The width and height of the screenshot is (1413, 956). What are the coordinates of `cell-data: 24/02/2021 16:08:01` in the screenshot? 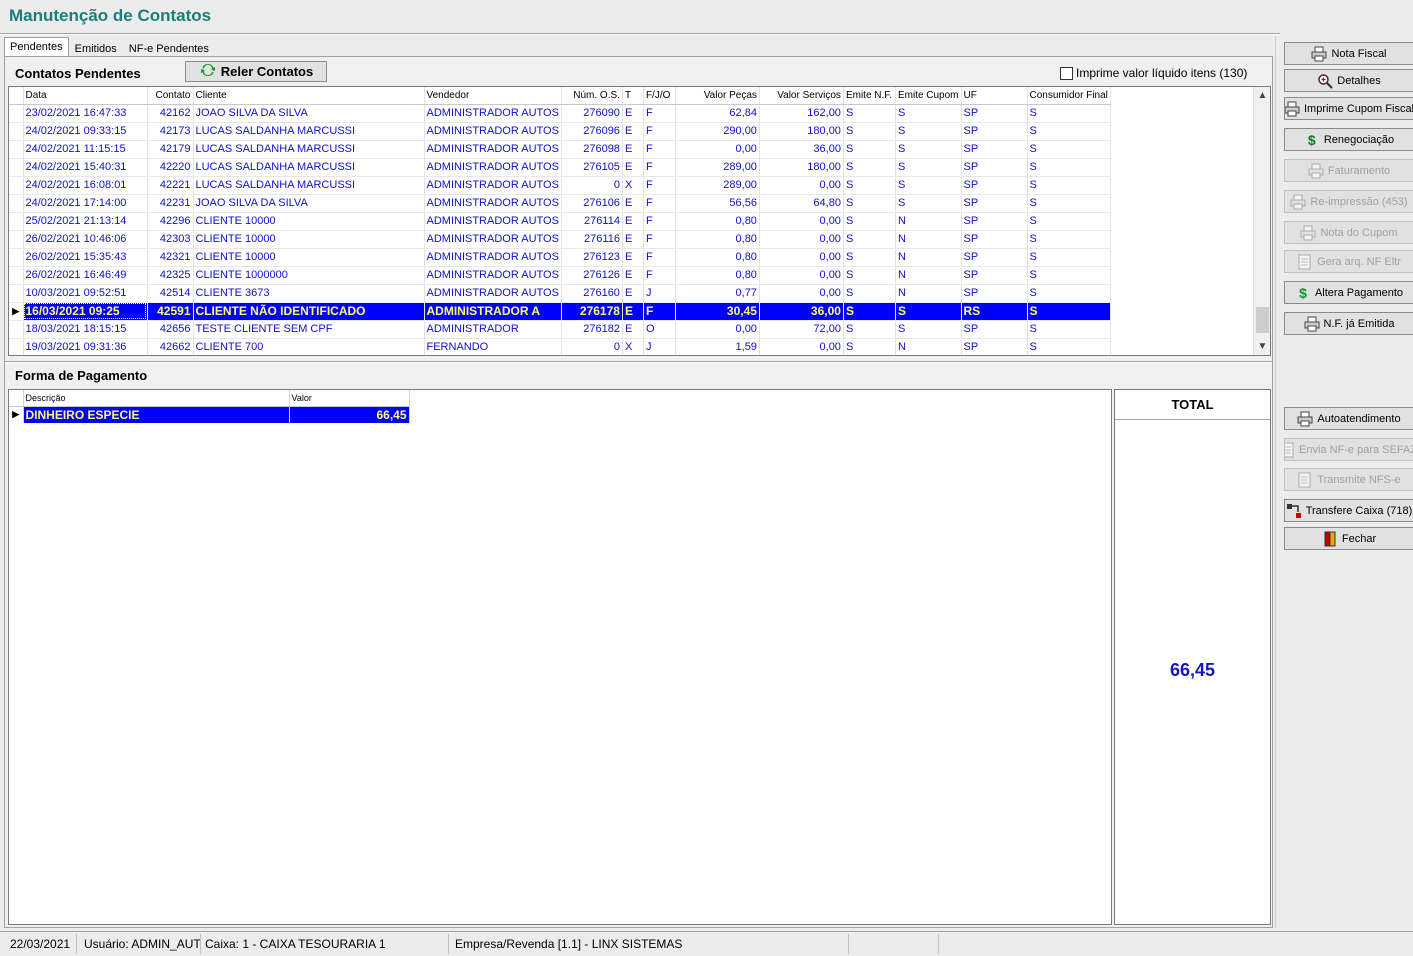 It's located at (85, 185).